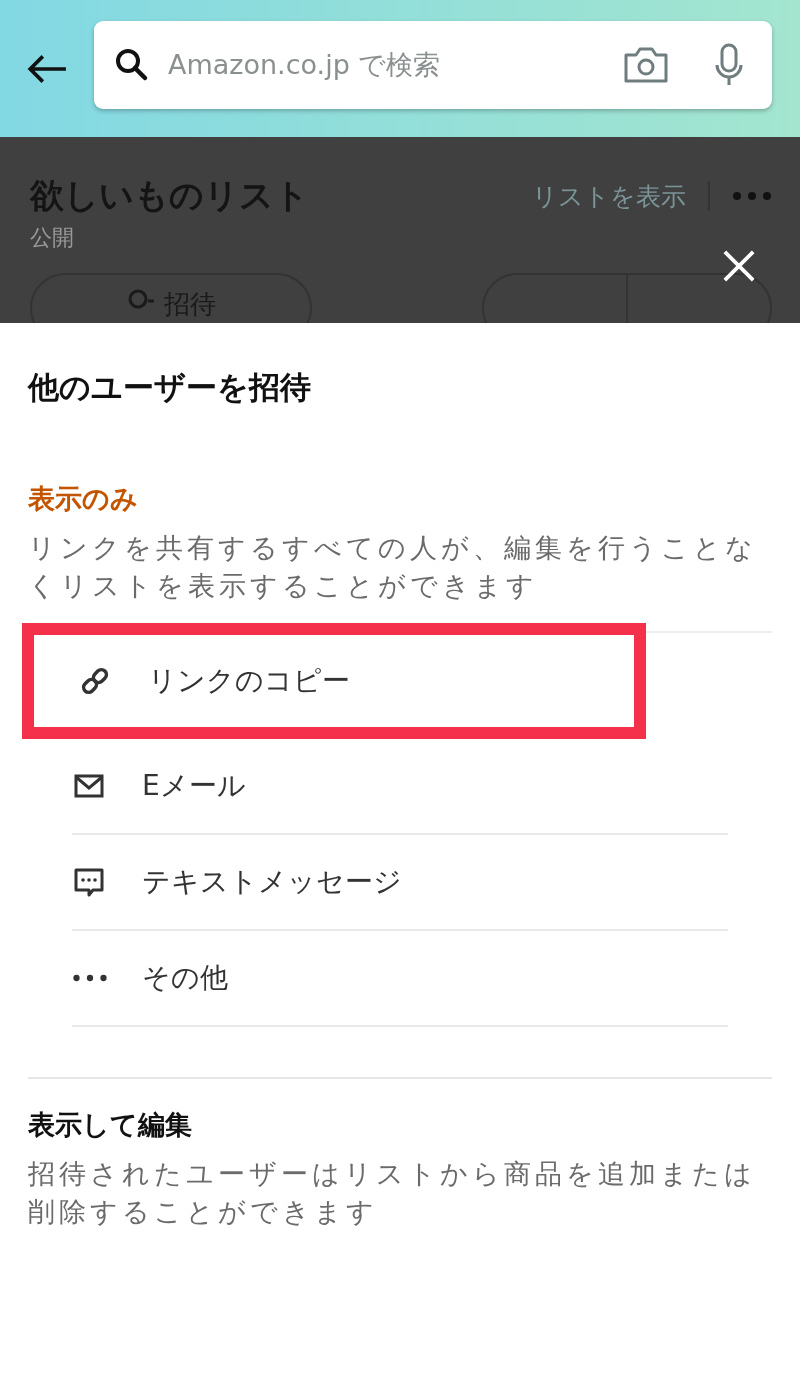 The height and width of the screenshot is (1391, 800). Describe the element at coordinates (132, 64) in the screenshot. I see `search-icon` at that location.